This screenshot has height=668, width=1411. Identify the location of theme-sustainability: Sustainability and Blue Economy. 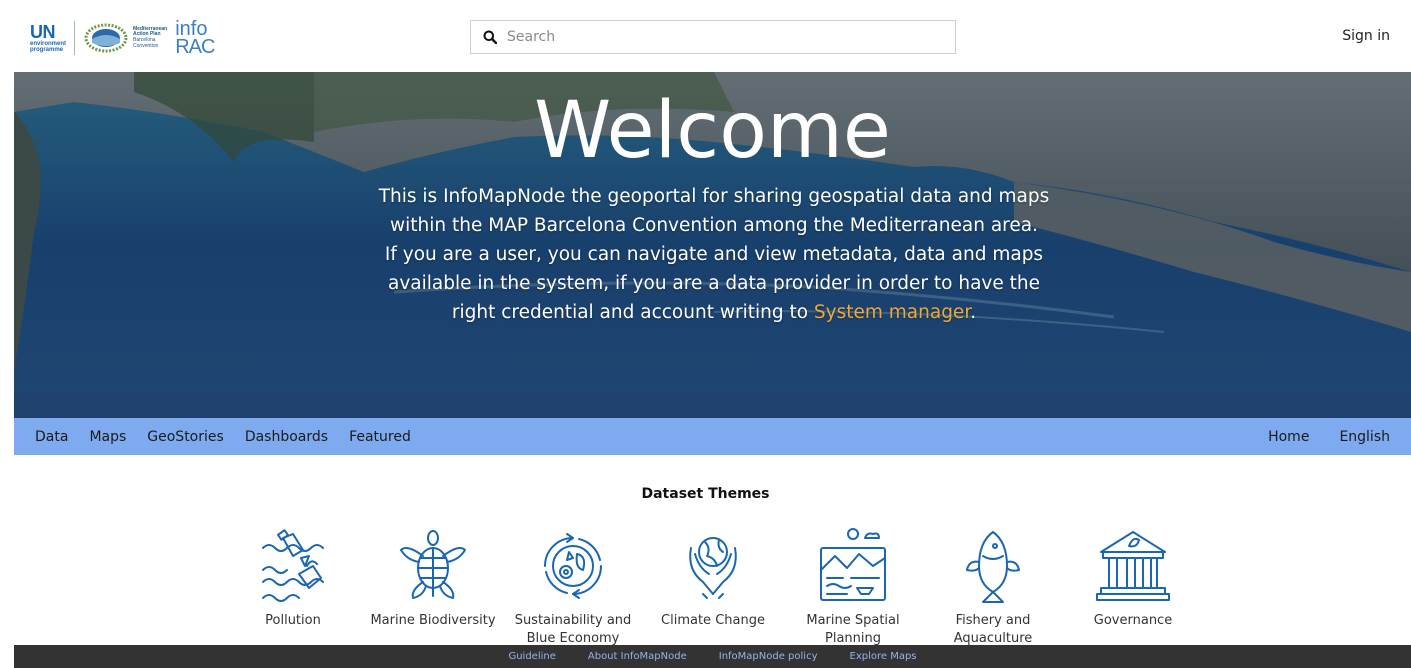
(573, 587).